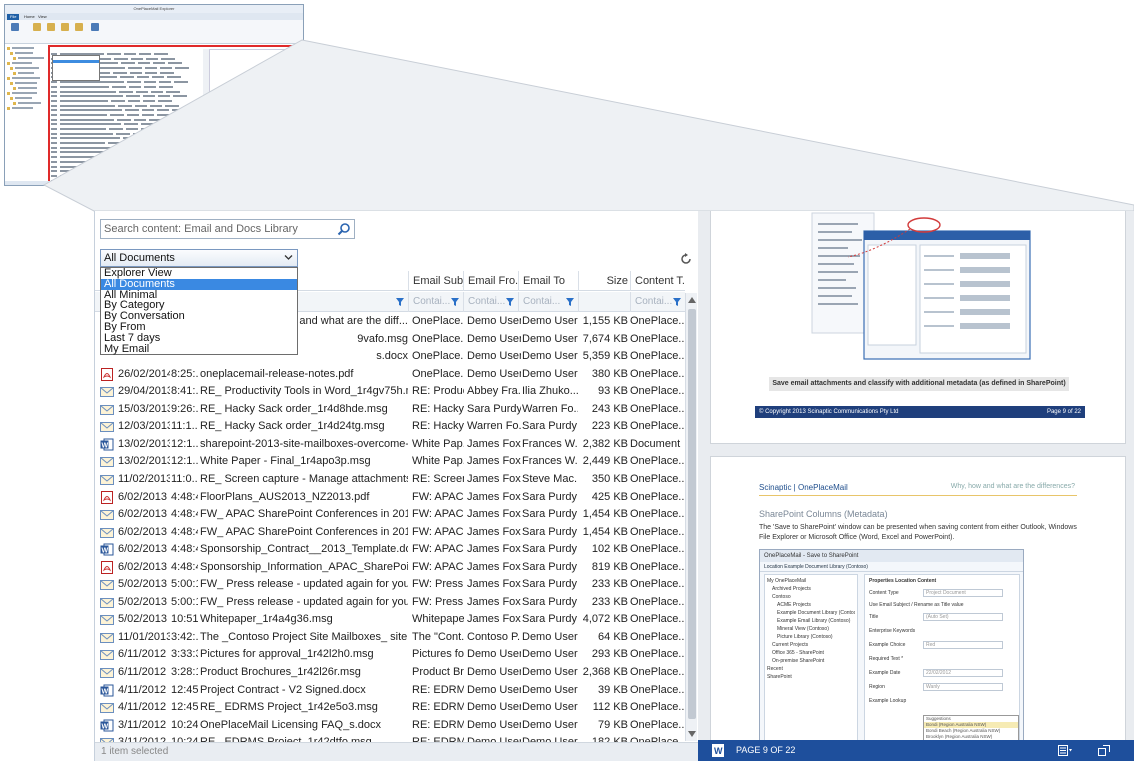 The width and height of the screenshot is (1134, 767). Describe the element at coordinates (1065, 750) in the screenshot. I see `page-view-icon` at that location.